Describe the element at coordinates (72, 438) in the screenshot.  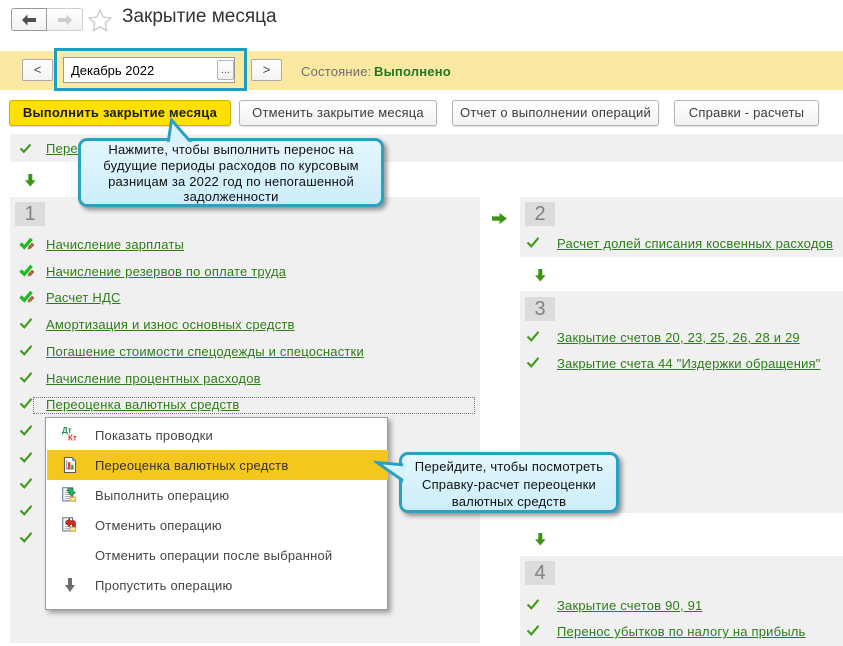
I see `svg-text: Кт` at that location.